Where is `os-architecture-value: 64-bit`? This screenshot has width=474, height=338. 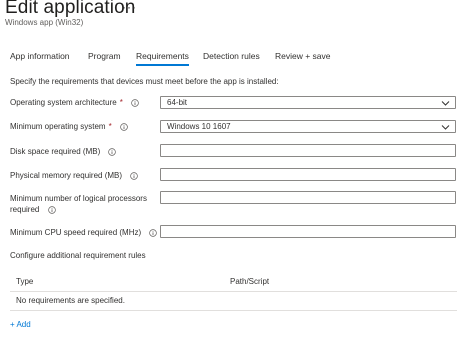 os-architecture-value: 64-bit is located at coordinates (177, 102).